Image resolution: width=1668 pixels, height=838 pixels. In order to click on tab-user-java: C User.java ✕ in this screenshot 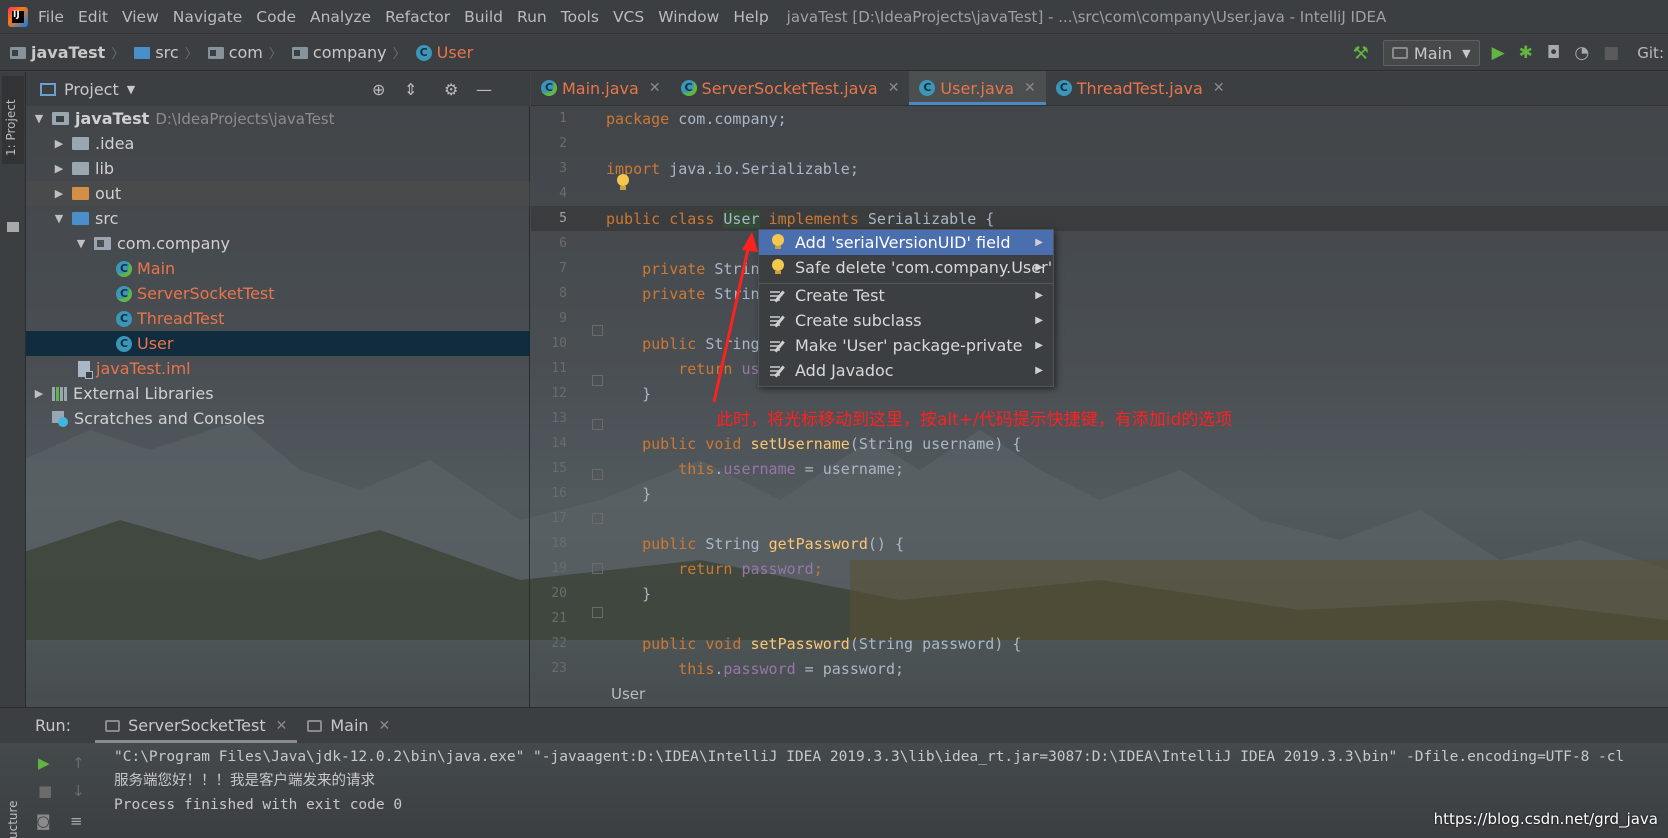, I will do `click(978, 88)`.